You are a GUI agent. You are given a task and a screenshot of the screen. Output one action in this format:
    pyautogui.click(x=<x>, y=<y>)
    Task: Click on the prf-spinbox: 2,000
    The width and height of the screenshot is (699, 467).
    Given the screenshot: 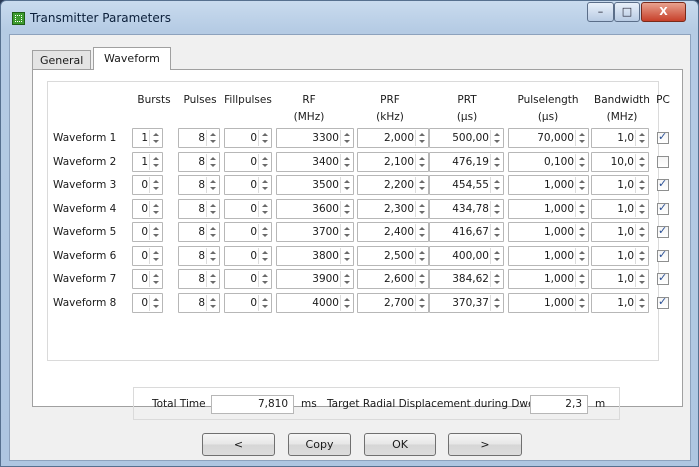 What is the action you would take?
    pyautogui.click(x=393, y=138)
    